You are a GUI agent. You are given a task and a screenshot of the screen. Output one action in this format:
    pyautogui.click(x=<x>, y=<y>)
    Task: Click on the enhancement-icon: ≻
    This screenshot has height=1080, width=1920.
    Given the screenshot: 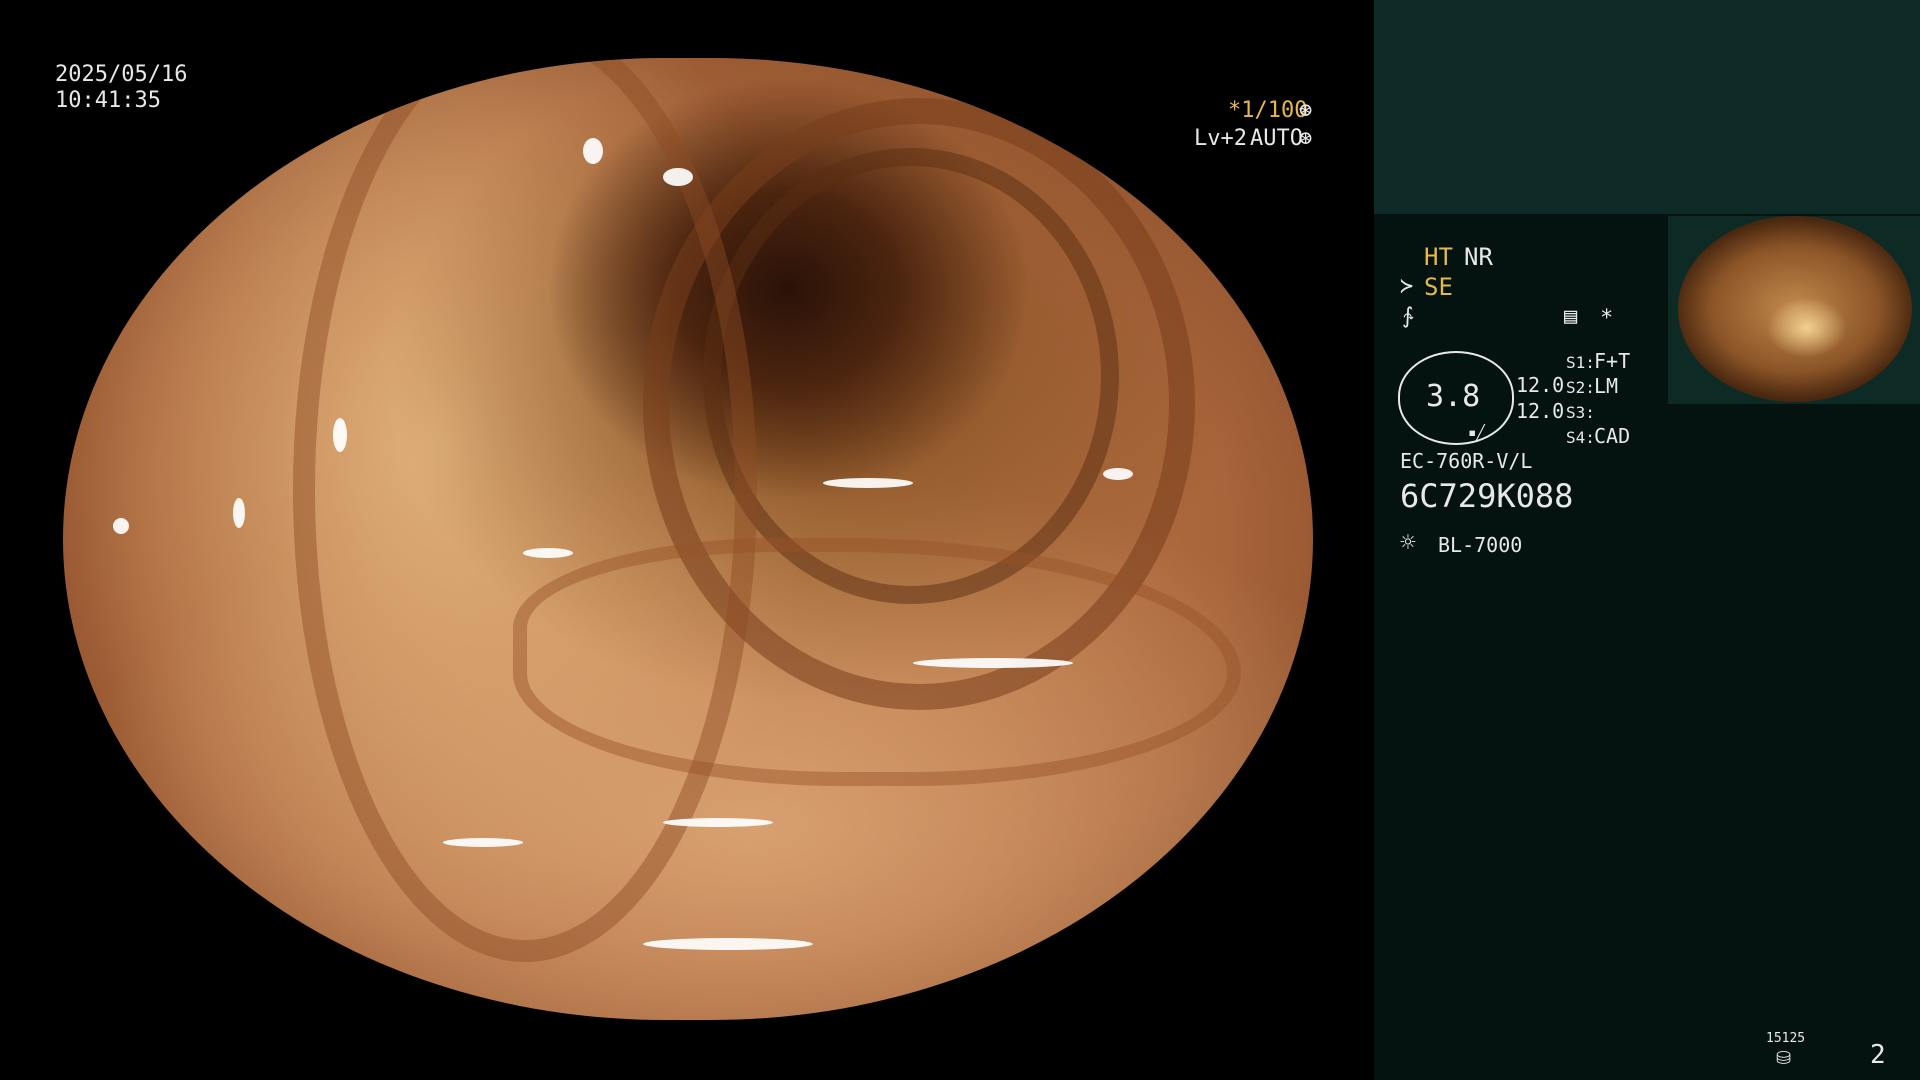 What is the action you would take?
    pyautogui.click(x=1407, y=286)
    